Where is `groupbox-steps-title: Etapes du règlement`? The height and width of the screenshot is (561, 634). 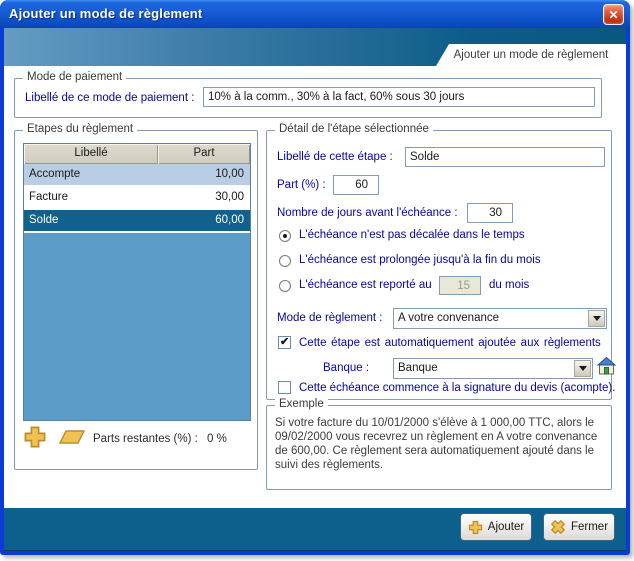 groupbox-steps-title: Etapes du règlement is located at coordinates (80, 129).